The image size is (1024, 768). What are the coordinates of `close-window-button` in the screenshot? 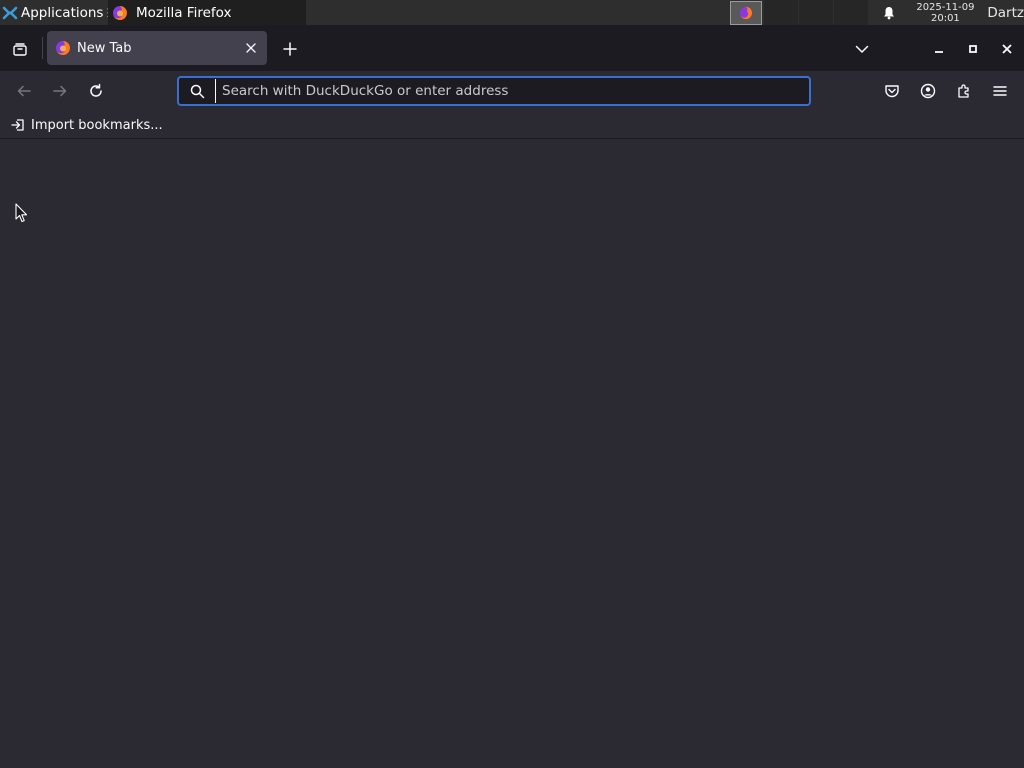 It's located at (1007, 49).